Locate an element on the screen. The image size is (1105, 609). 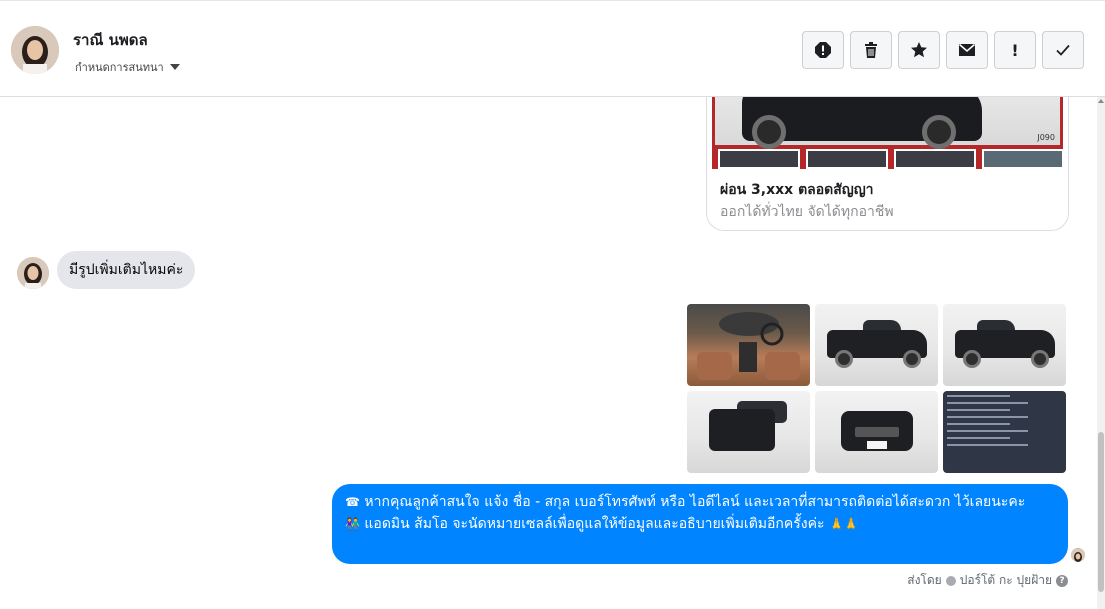
alert-octagon-icon is located at coordinates (823, 50).